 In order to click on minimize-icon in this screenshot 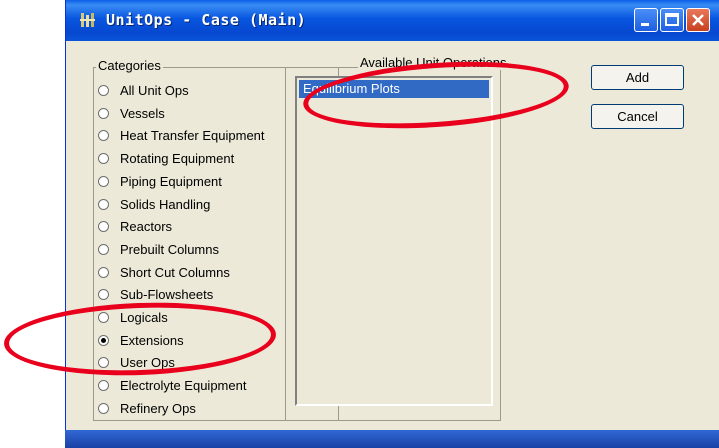, I will do `click(645, 24)`.